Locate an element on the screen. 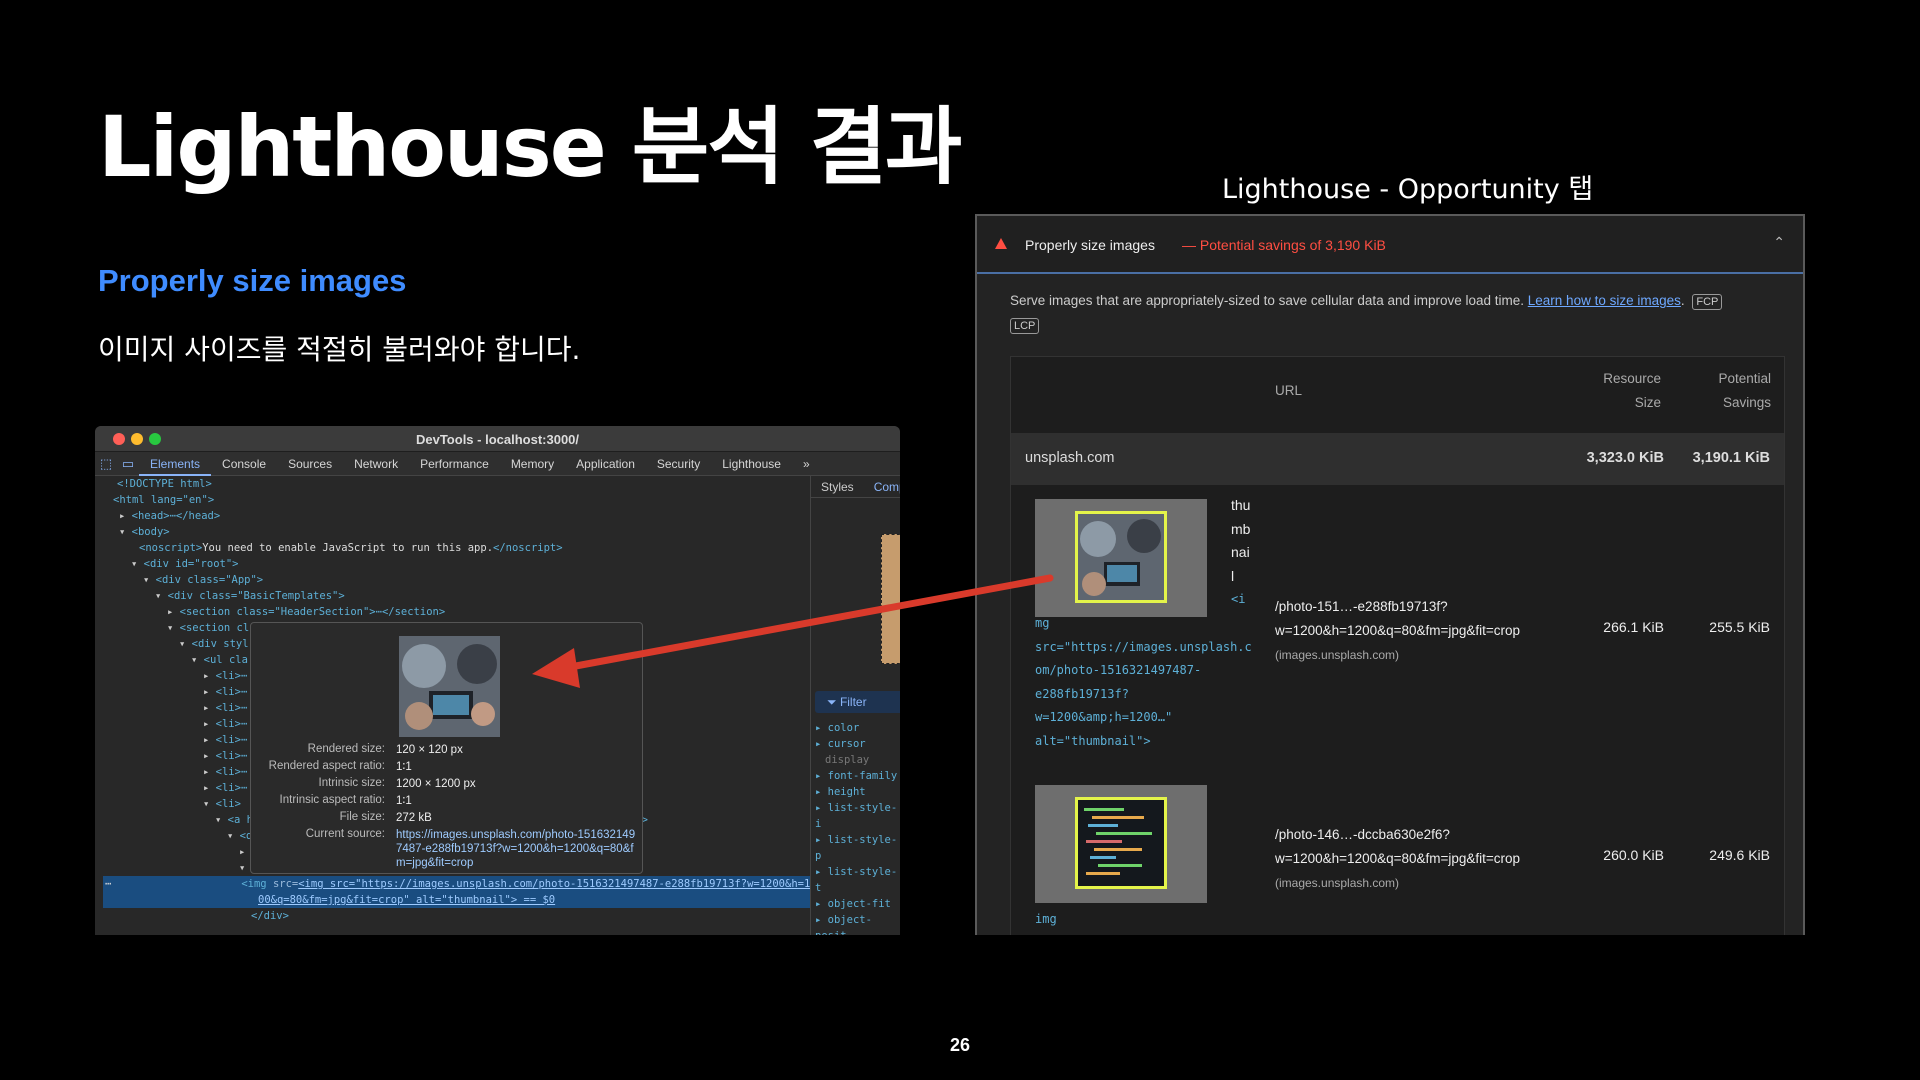  devtools-window-title: DevTools - localhost:3000/ is located at coordinates (497, 439).